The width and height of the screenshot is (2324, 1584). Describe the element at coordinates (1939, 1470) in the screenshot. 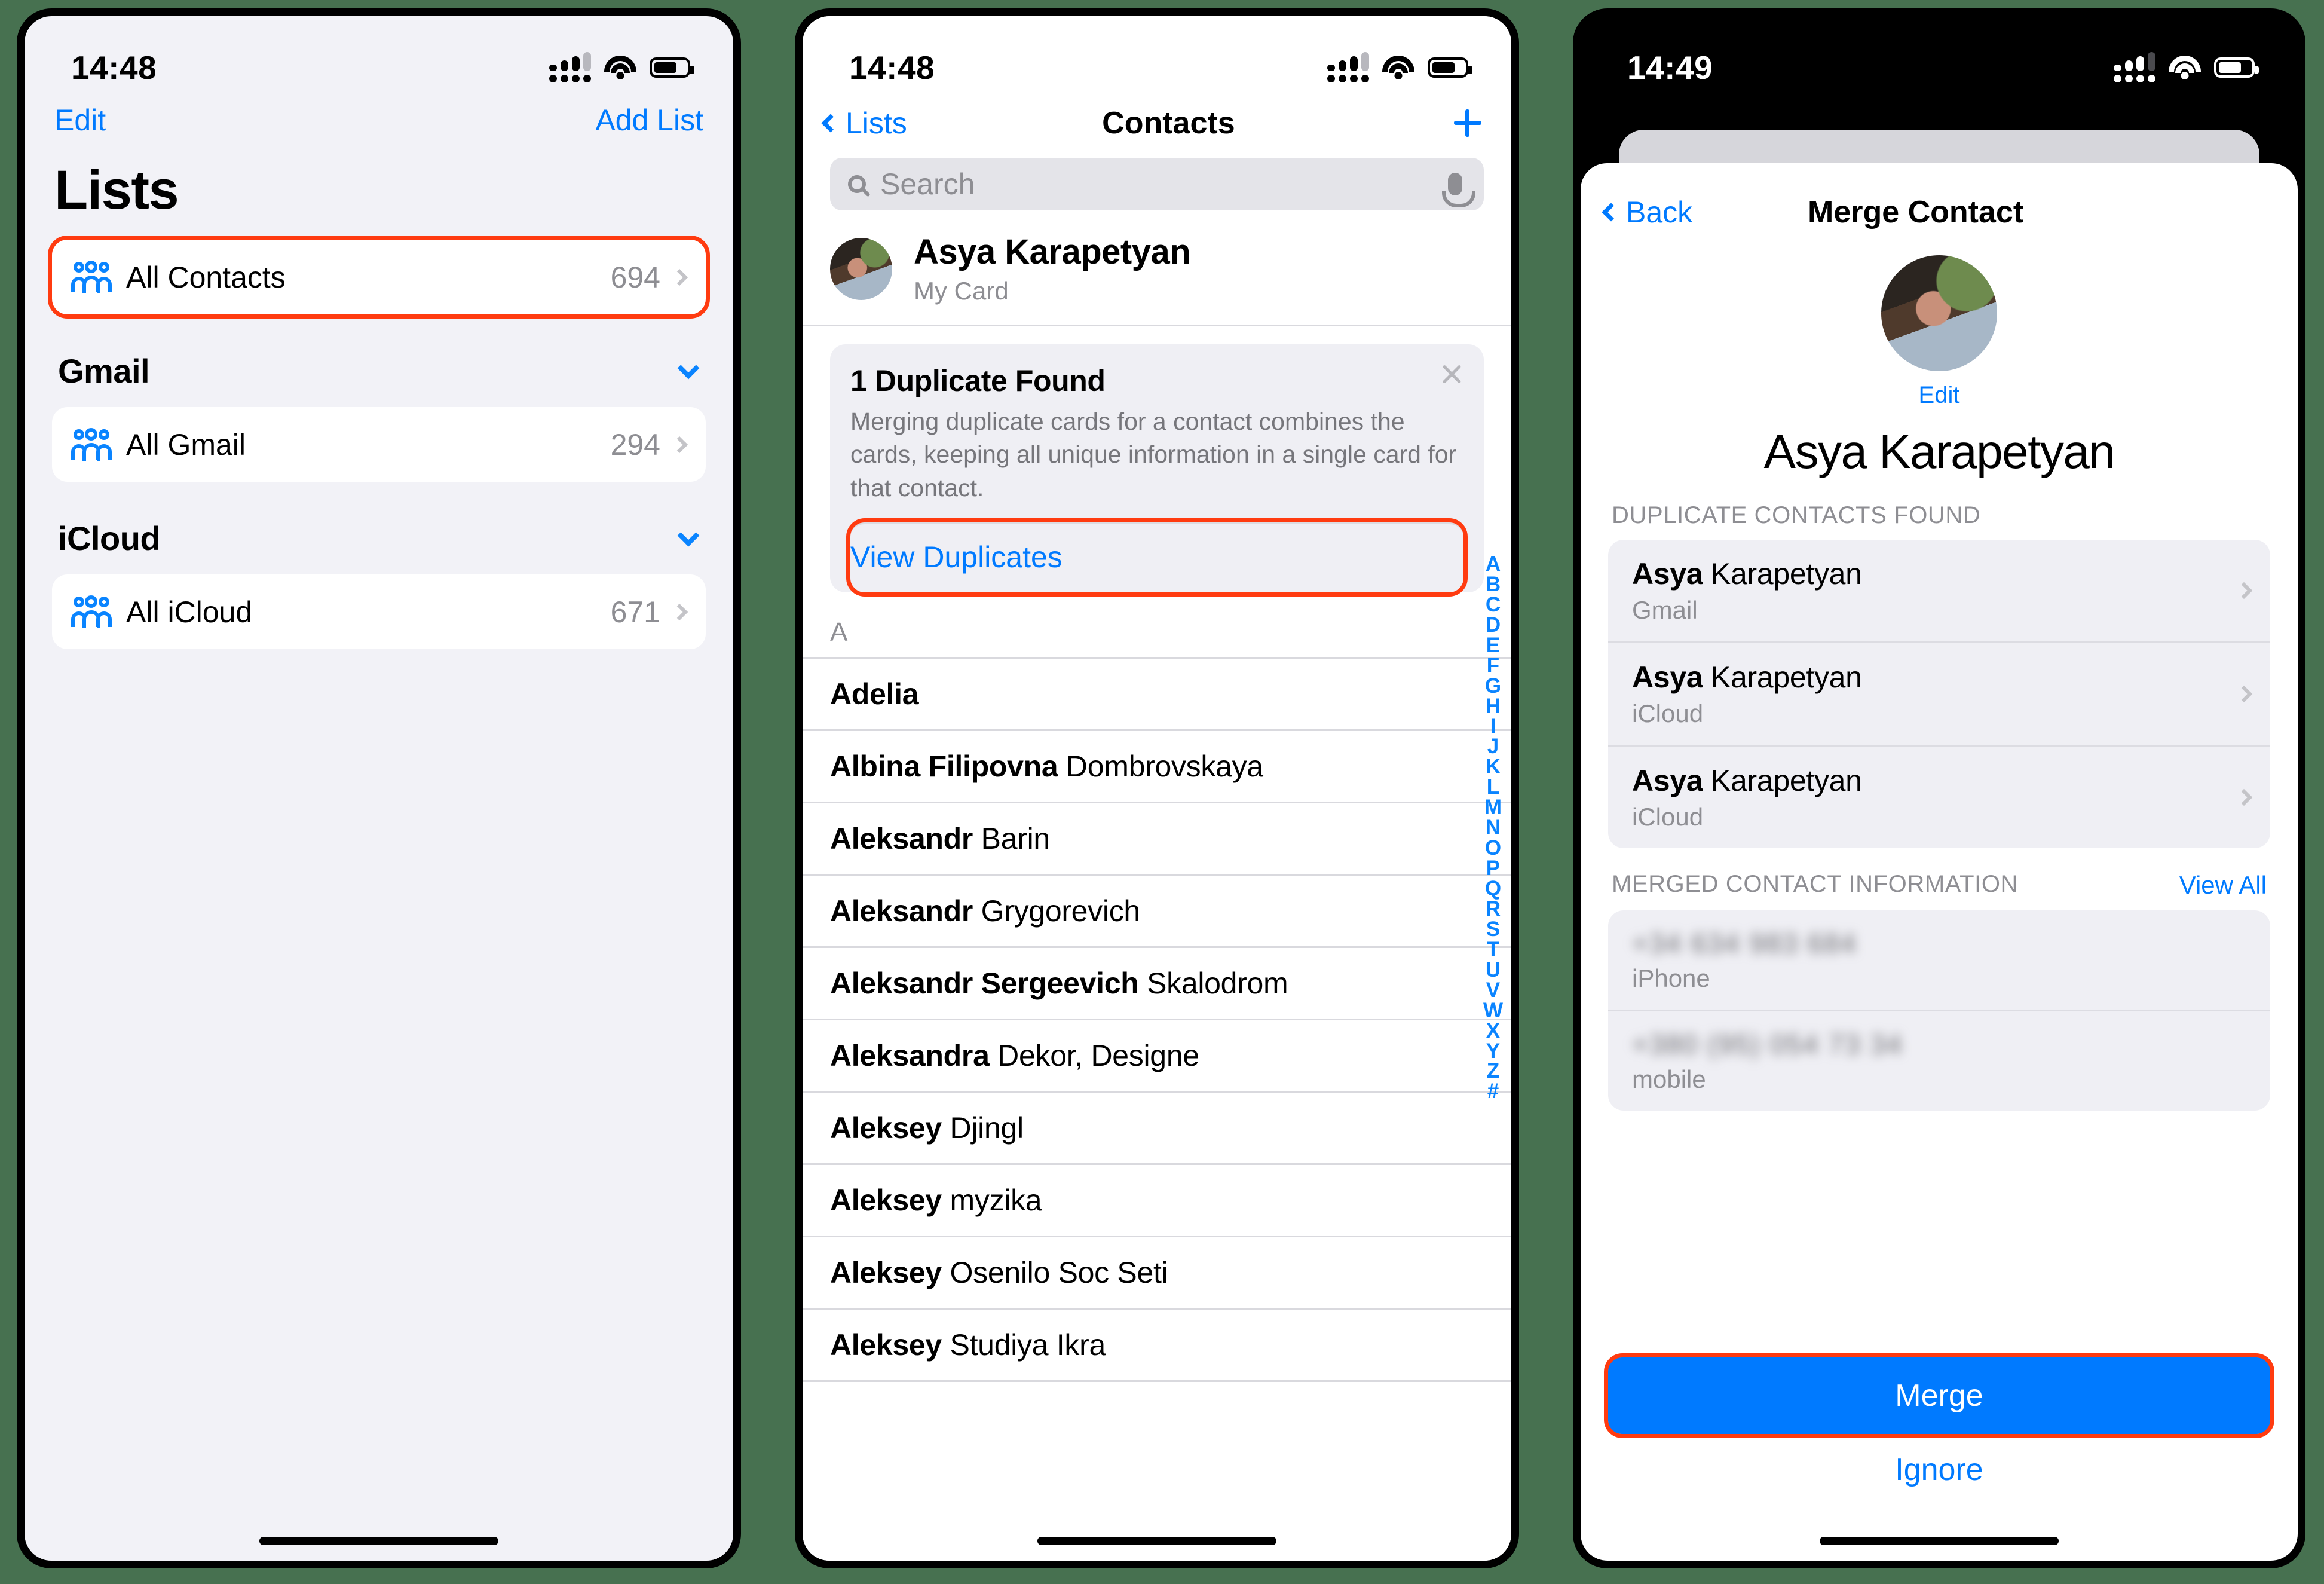

I see `ignore-button: Ignore` at that location.